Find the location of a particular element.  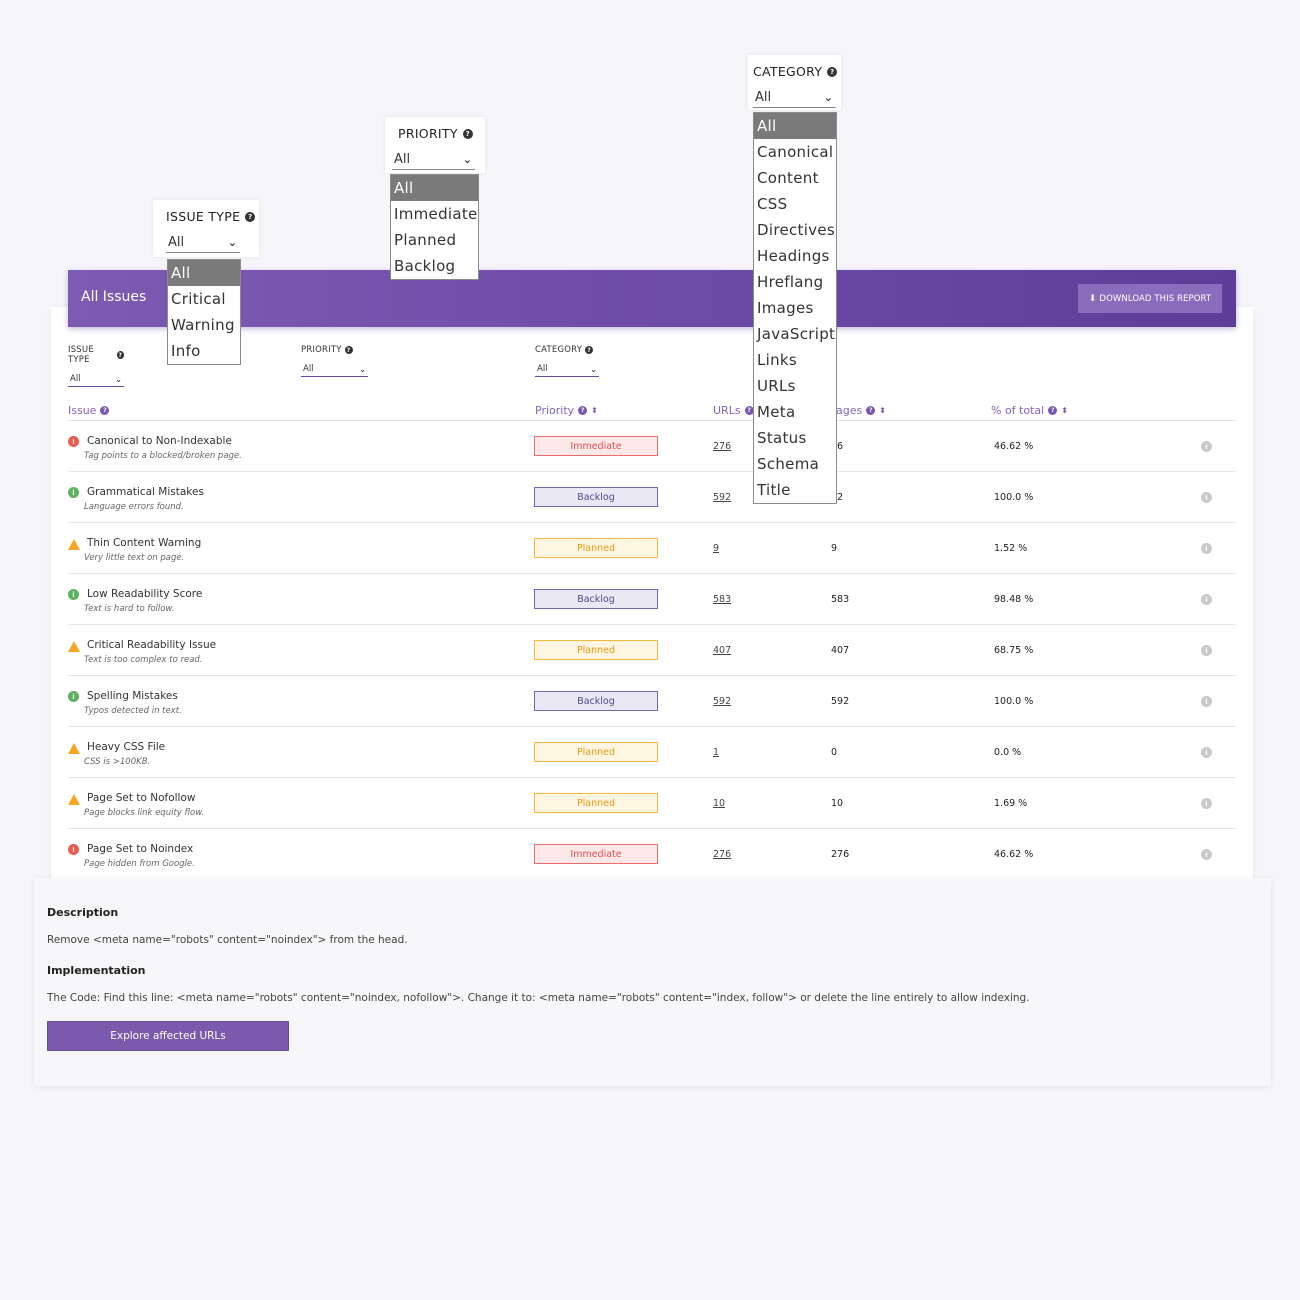

issue-type-option-all: All is located at coordinates (204, 273).